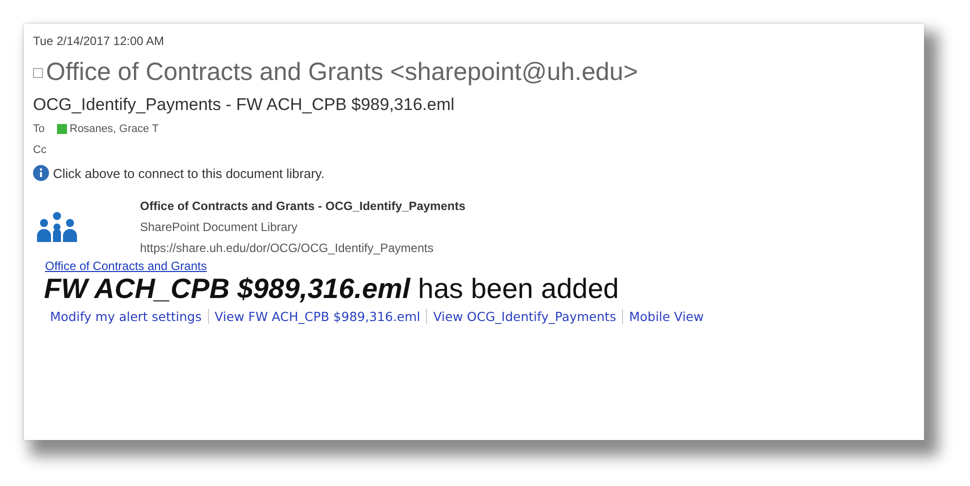 Image resolution: width=970 pixels, height=486 pixels. Describe the element at coordinates (41, 173) in the screenshot. I see `info-icon` at that location.